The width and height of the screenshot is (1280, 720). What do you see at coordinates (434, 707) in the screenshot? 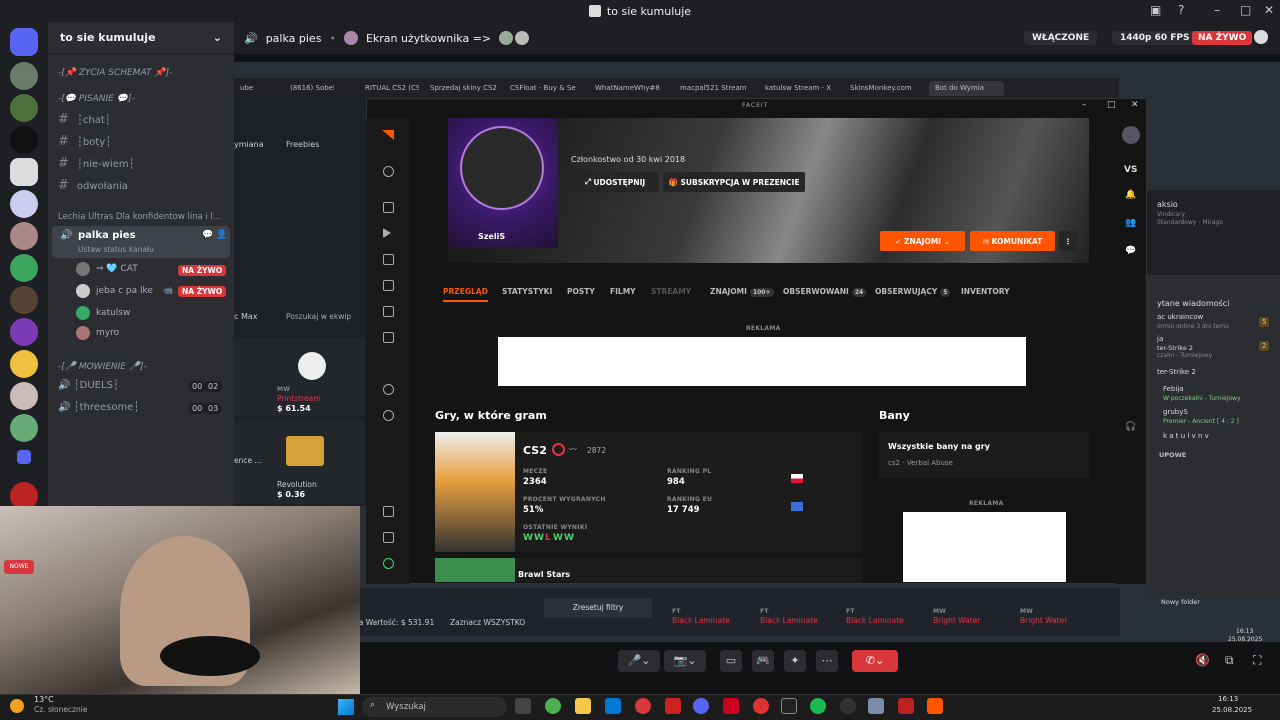
I see `search-input: ⌕ Wyszukaj` at bounding box center [434, 707].